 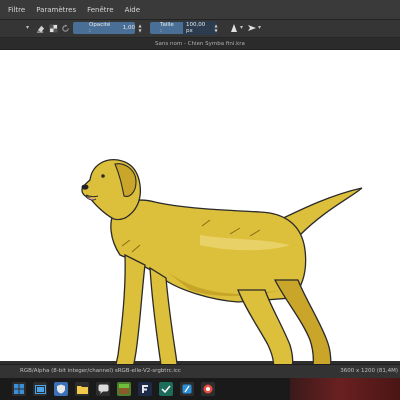 I want to click on size-label: Taille :, so click(x=167, y=28).